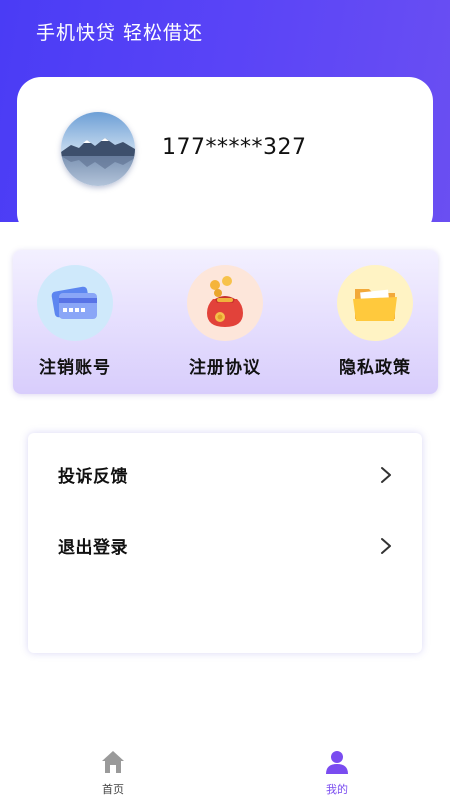  I want to click on privacy-policy-button: 隐私政策, so click(375, 321).